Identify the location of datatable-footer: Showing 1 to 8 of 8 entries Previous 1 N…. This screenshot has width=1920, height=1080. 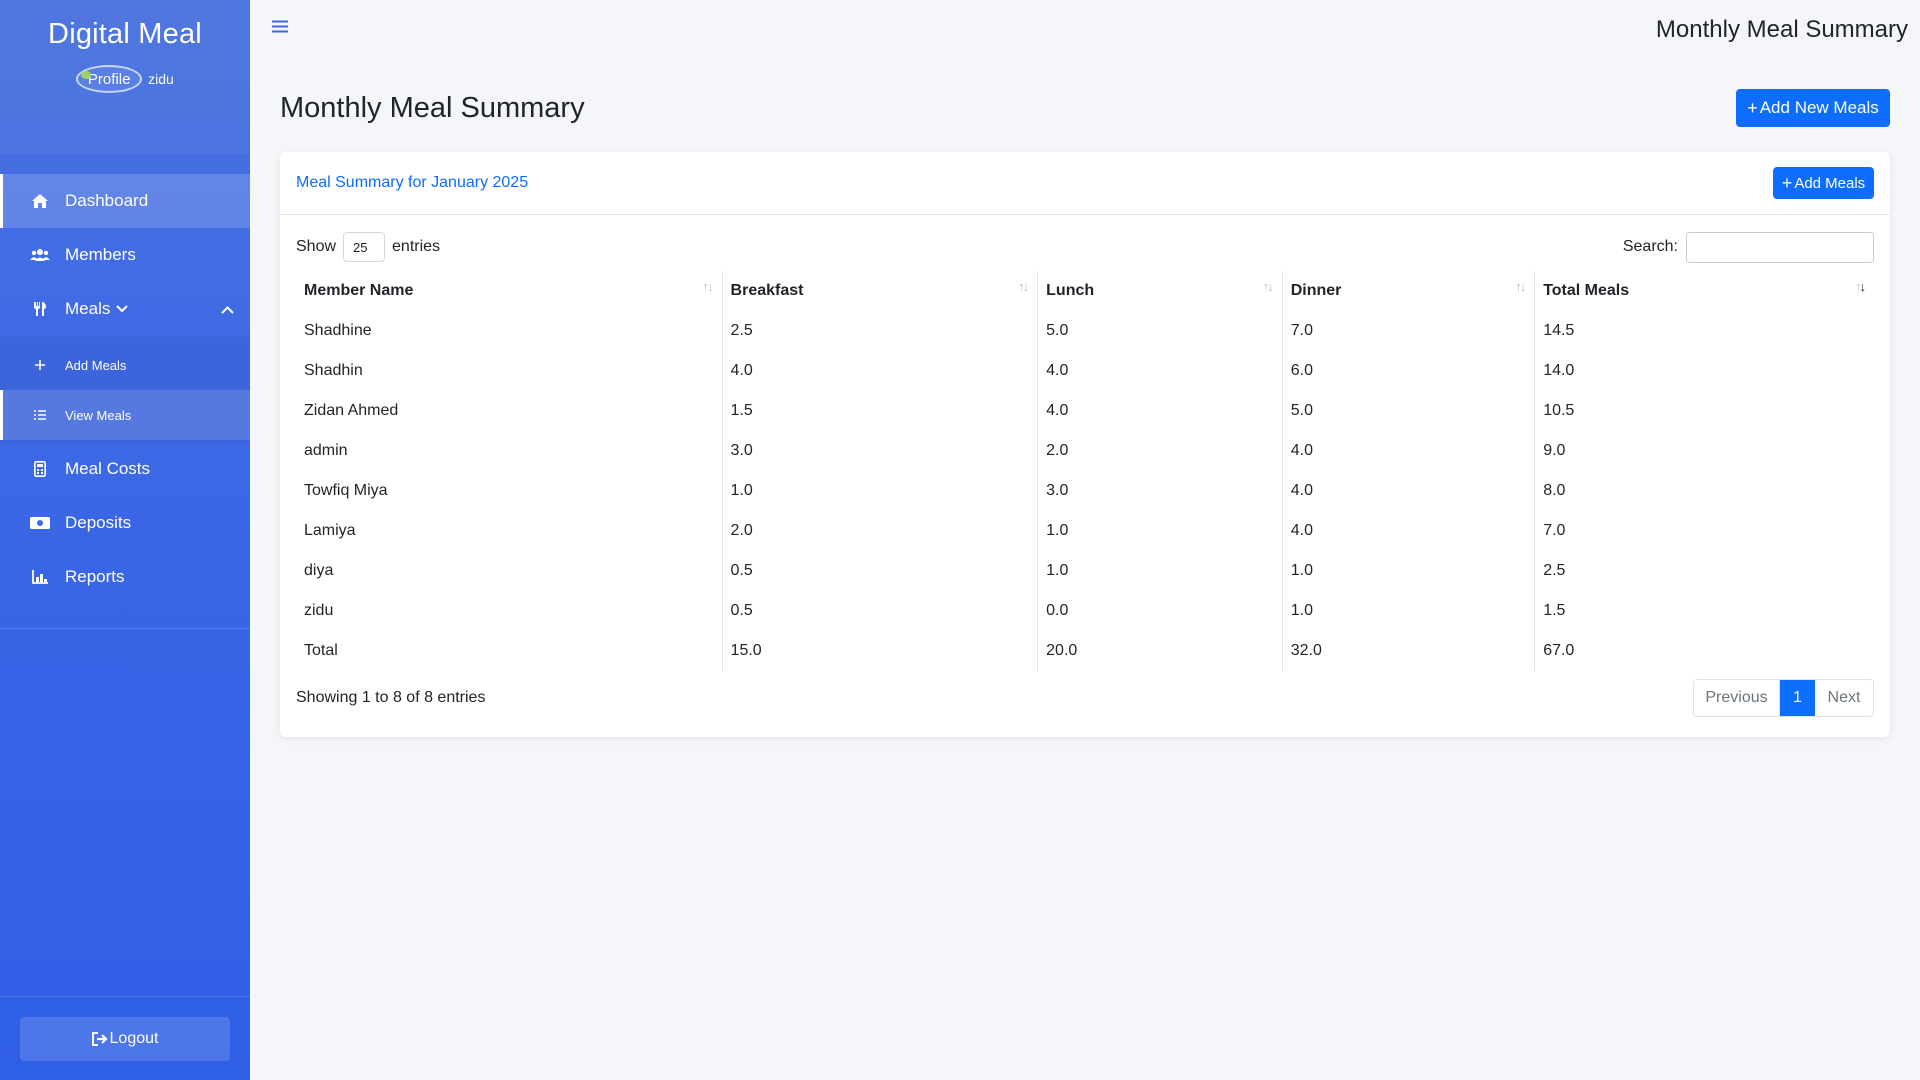
(1085, 698).